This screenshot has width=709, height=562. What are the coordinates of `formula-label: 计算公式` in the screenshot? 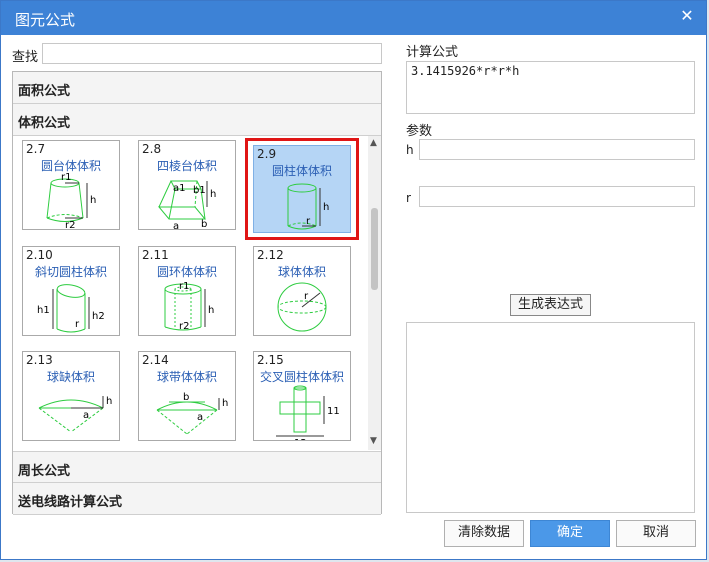 It's located at (432, 52).